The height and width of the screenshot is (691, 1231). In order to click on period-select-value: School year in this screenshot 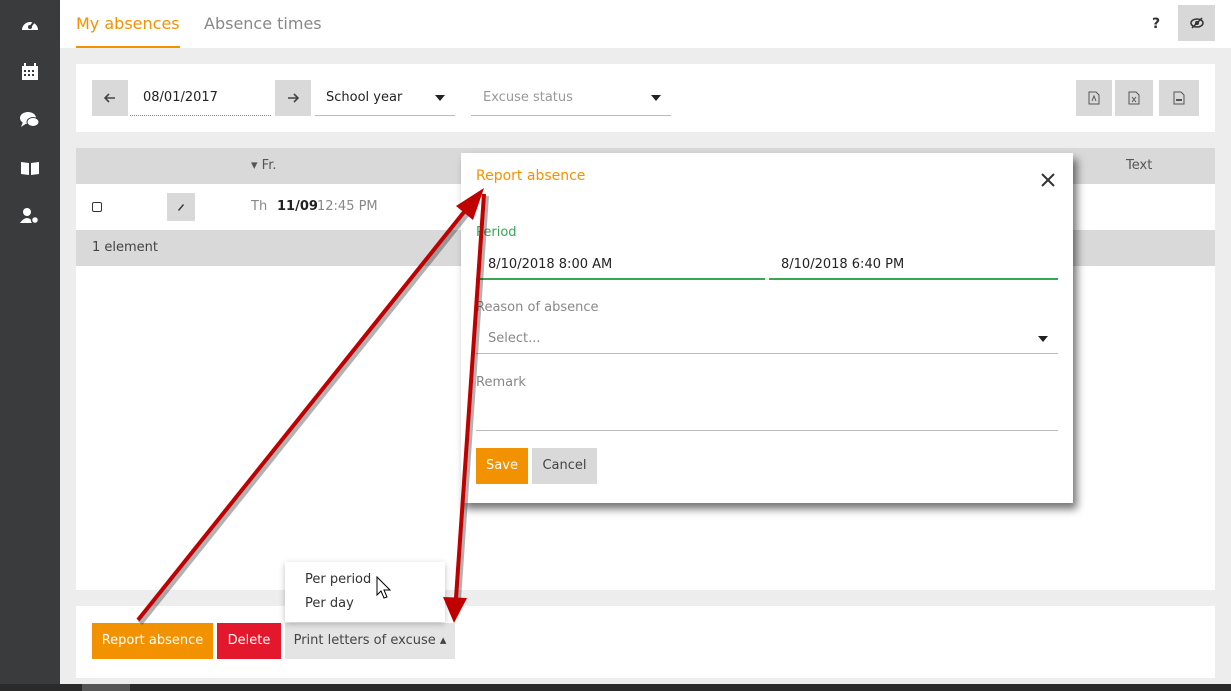, I will do `click(364, 97)`.